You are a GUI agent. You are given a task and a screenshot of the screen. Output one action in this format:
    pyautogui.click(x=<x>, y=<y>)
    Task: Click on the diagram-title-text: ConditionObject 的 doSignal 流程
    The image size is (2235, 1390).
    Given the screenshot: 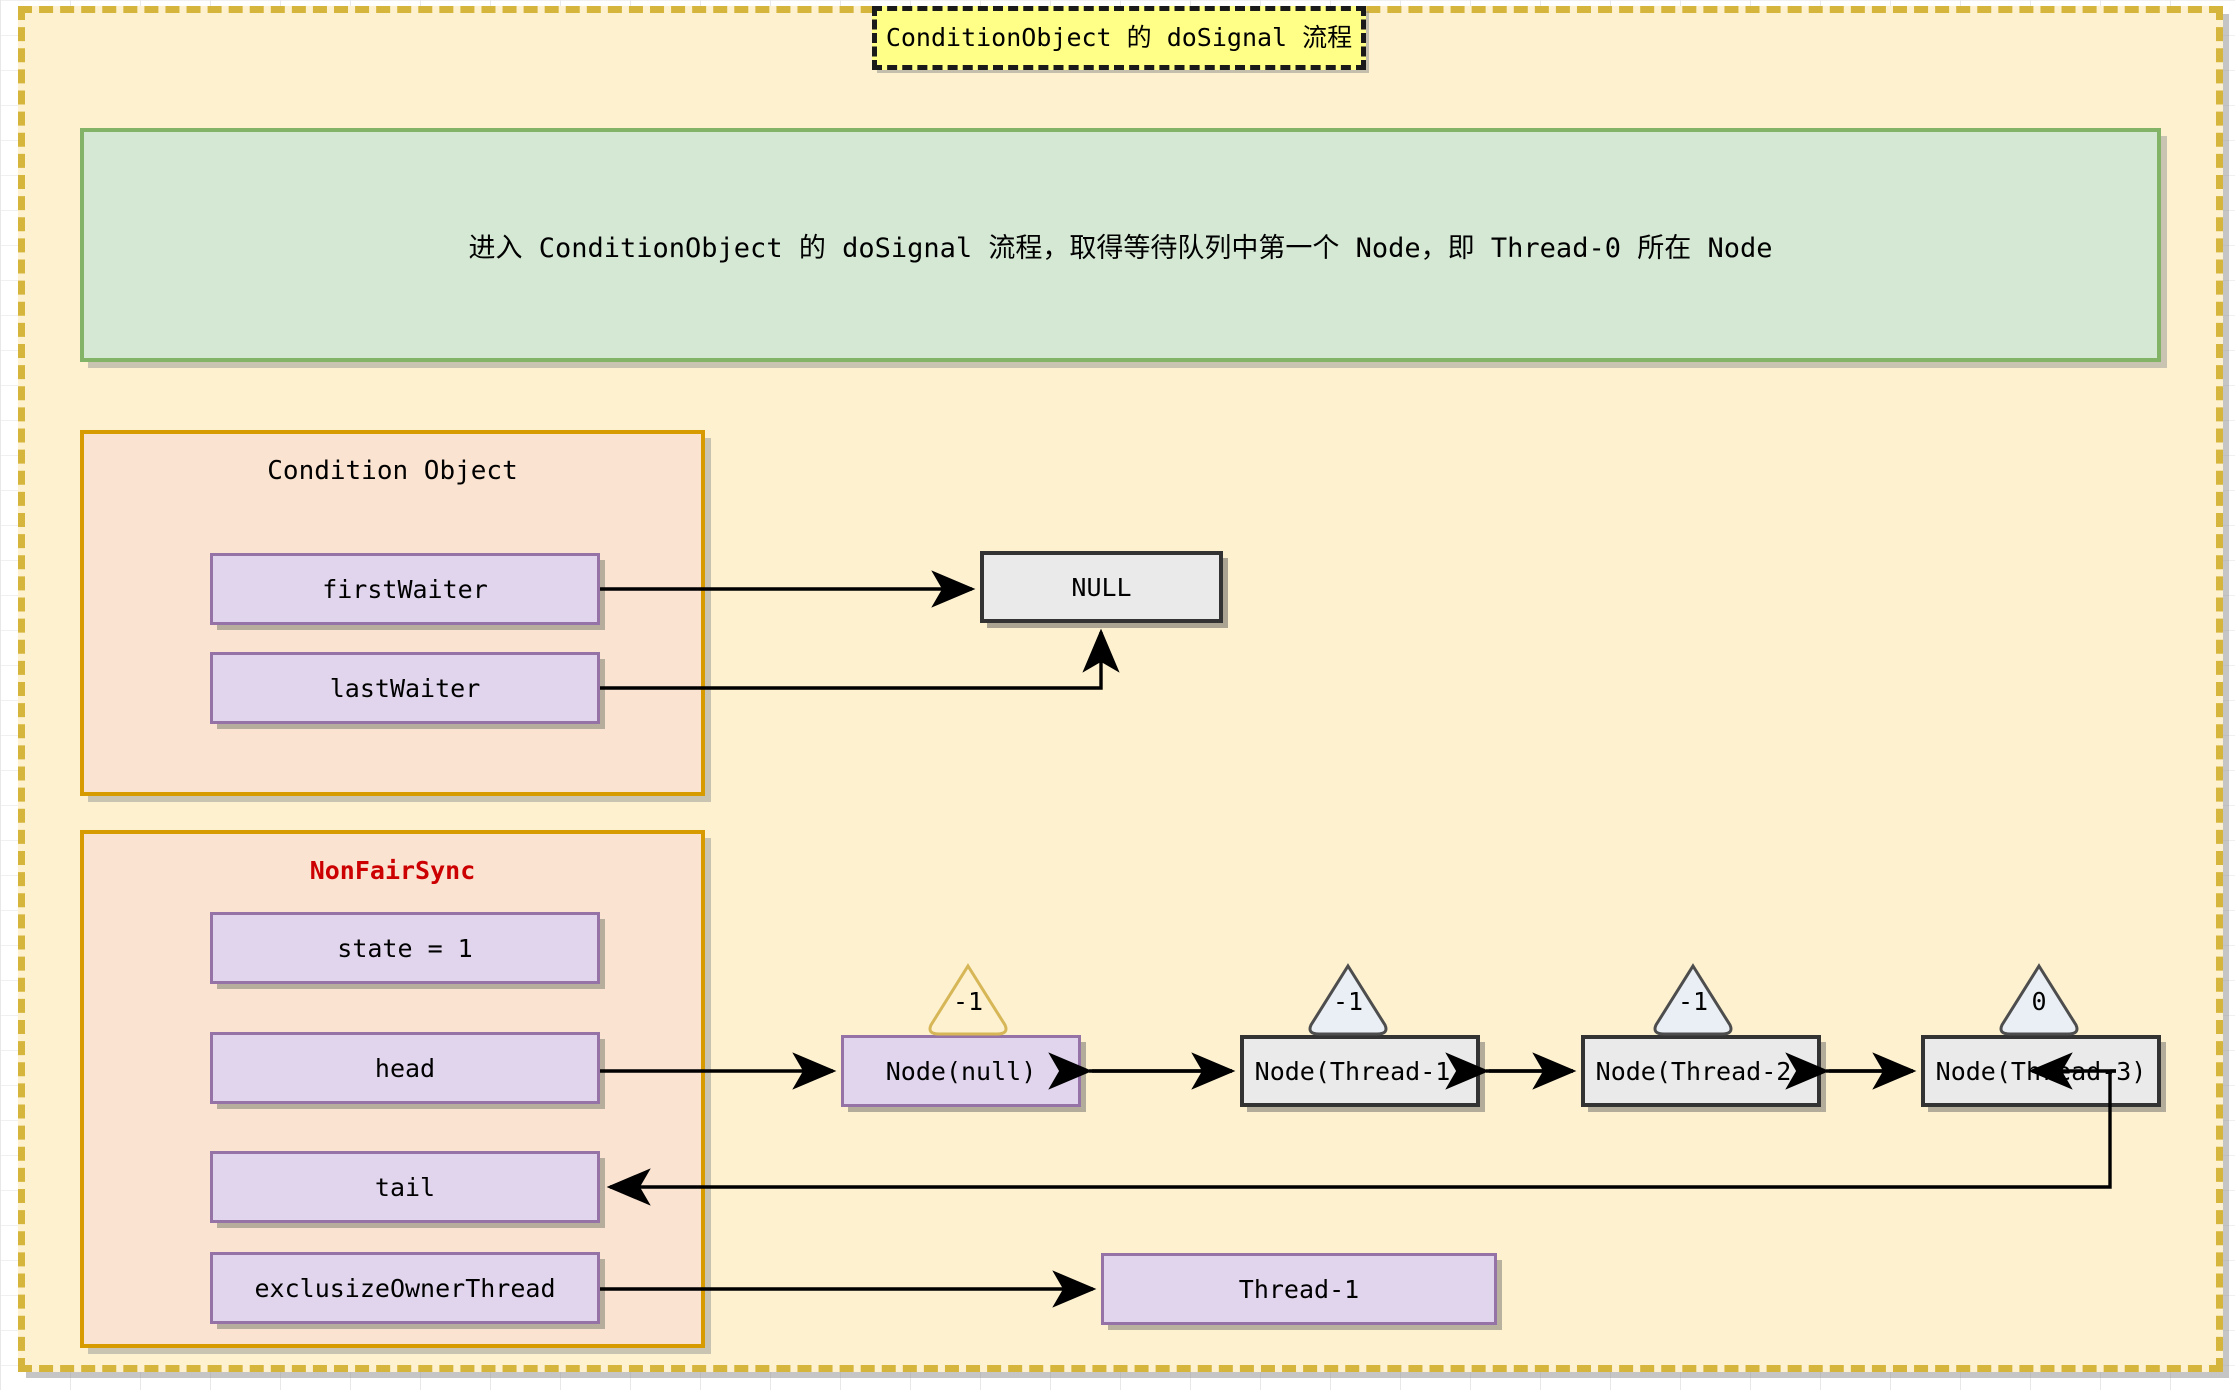 What is the action you would take?
    pyautogui.click(x=1119, y=38)
    